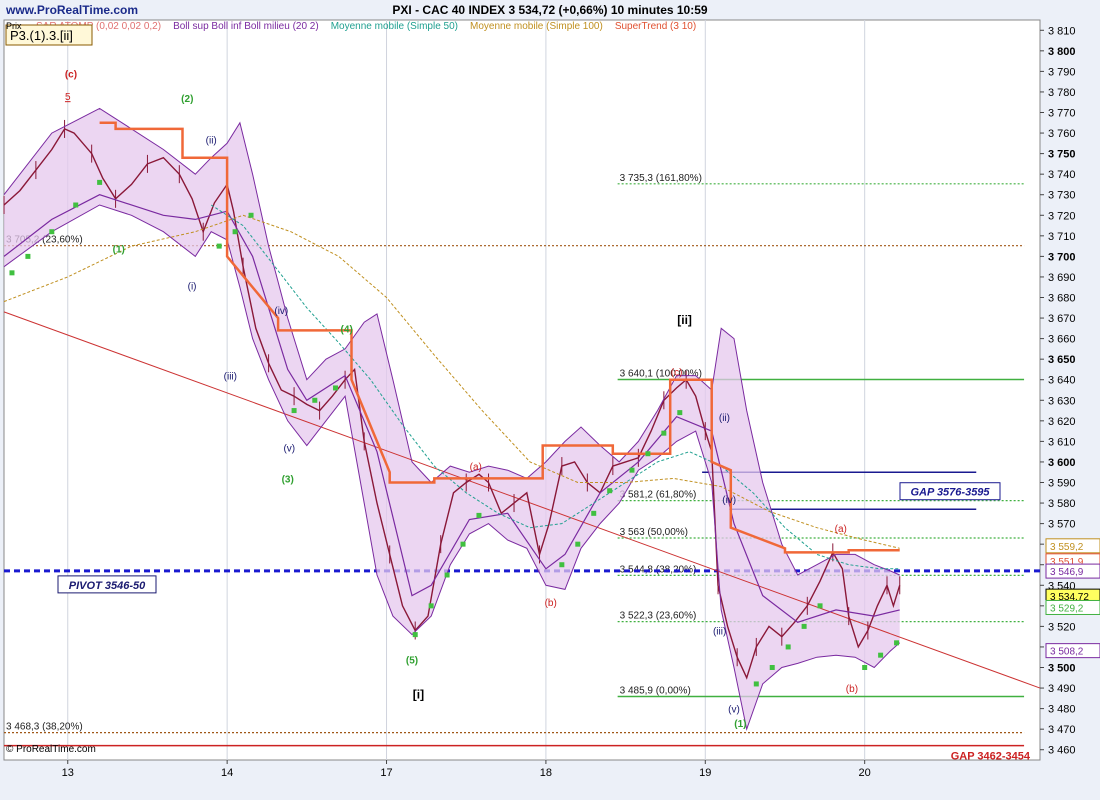 The image size is (1100, 800). I want to click on wave-label: (i), so click(192, 286).